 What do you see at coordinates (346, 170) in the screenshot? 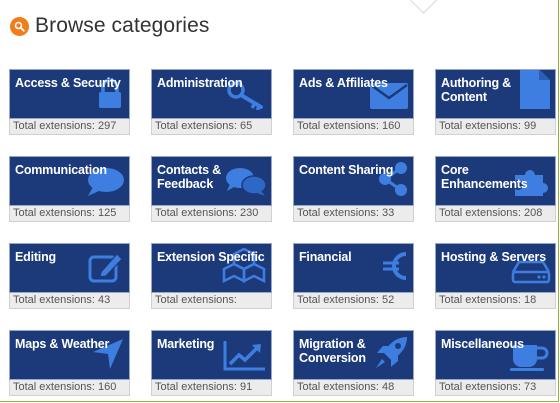
I see `category-name: Content Sharing` at bounding box center [346, 170].